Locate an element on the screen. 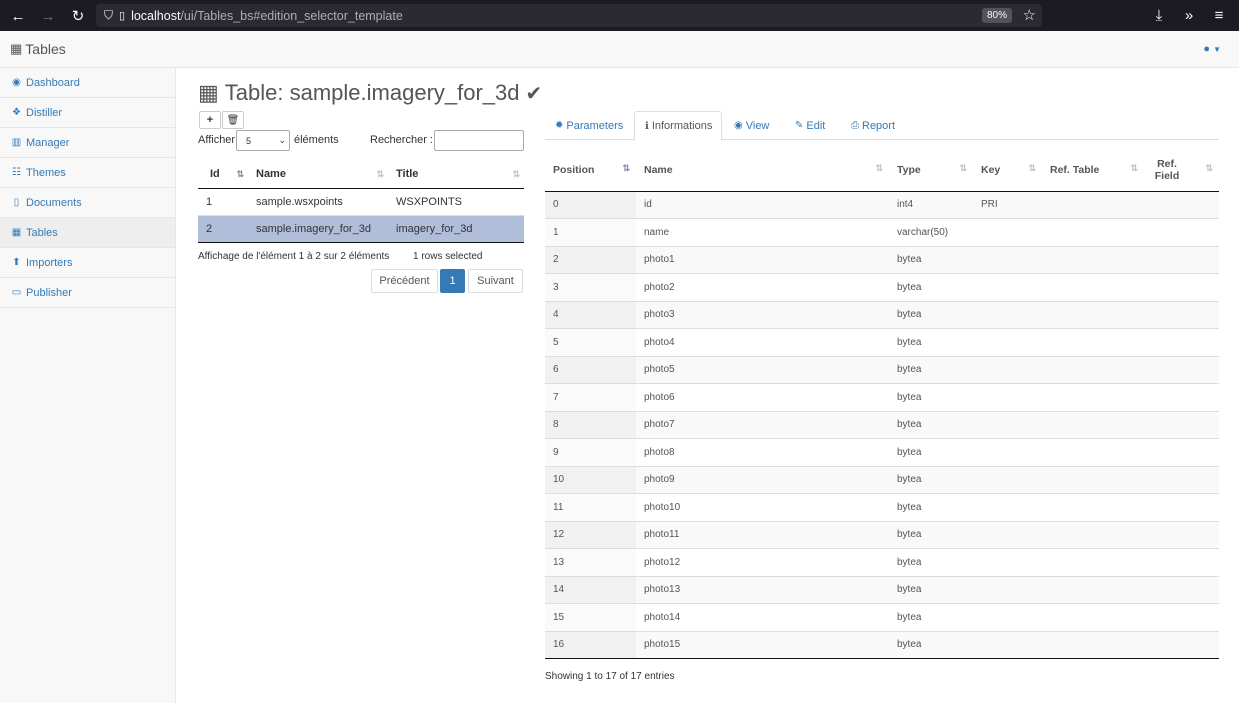  sidebar-item-distiller: ❖ Distiller is located at coordinates (87, 113).